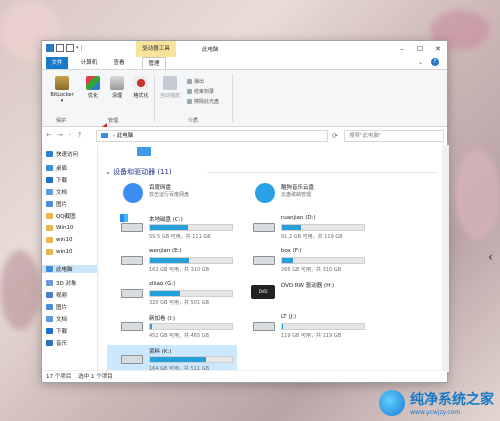  What do you see at coordinates (311, 270) in the screenshot?
I see `drive-free-space: 266 GB 可用，共 310 GB` at bounding box center [311, 270].